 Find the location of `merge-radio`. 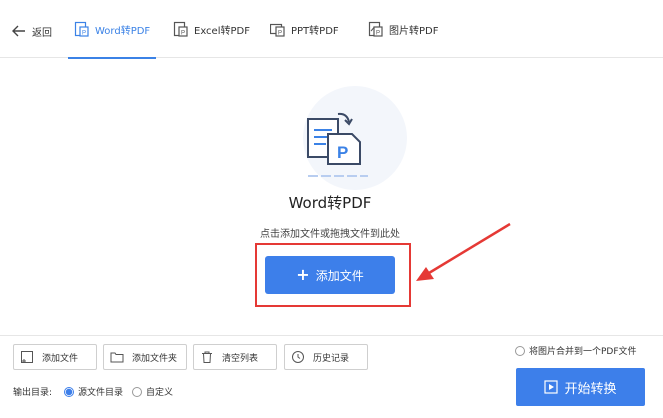

merge-radio is located at coordinates (520, 350).